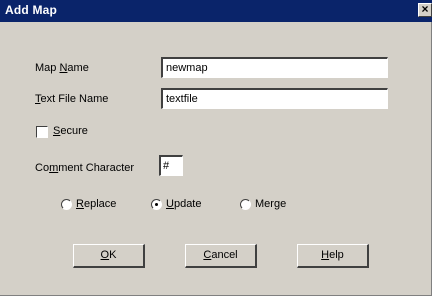 The height and width of the screenshot is (302, 436). What do you see at coordinates (85, 168) in the screenshot?
I see `comment-character-label: Comment Character` at bounding box center [85, 168].